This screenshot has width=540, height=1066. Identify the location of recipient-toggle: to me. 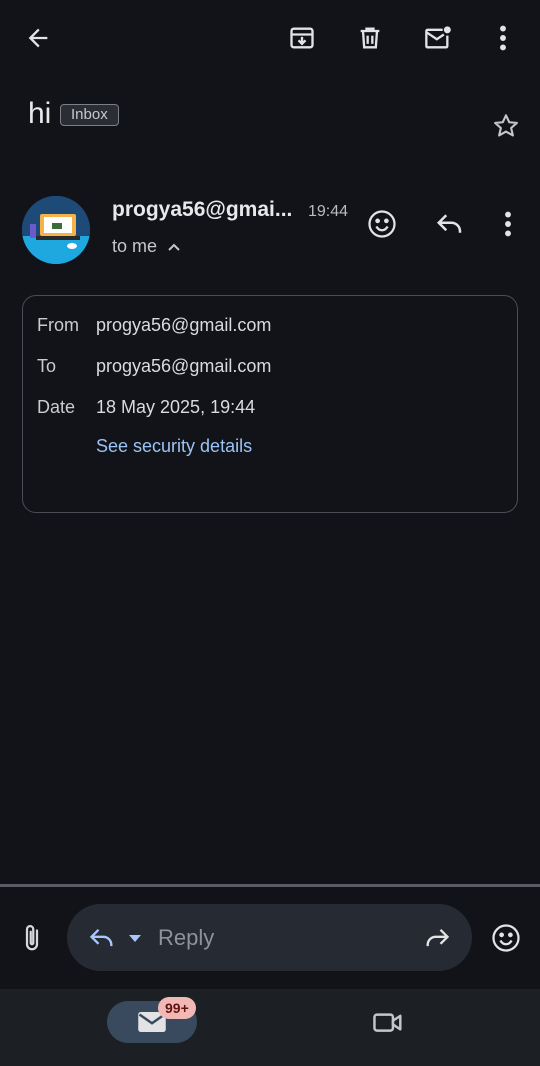
(146, 246).